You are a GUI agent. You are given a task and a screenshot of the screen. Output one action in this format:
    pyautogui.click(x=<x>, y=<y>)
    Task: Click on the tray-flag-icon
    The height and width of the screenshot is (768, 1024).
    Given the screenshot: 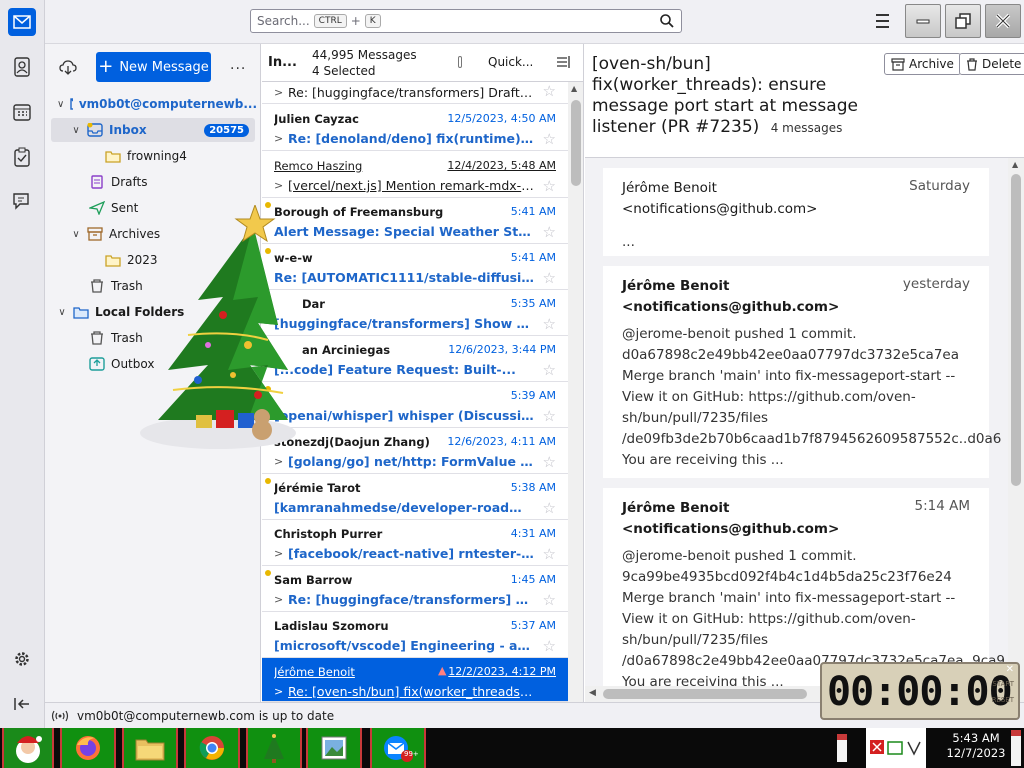 What is the action you would take?
    pyautogui.click(x=842, y=748)
    